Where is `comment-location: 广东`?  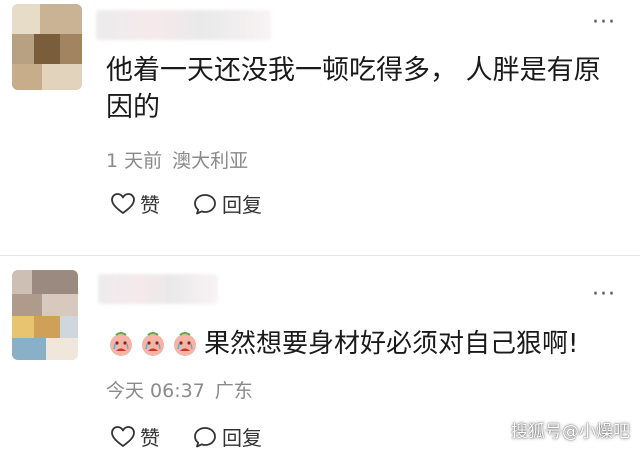 comment-location: 广东 is located at coordinates (233, 391).